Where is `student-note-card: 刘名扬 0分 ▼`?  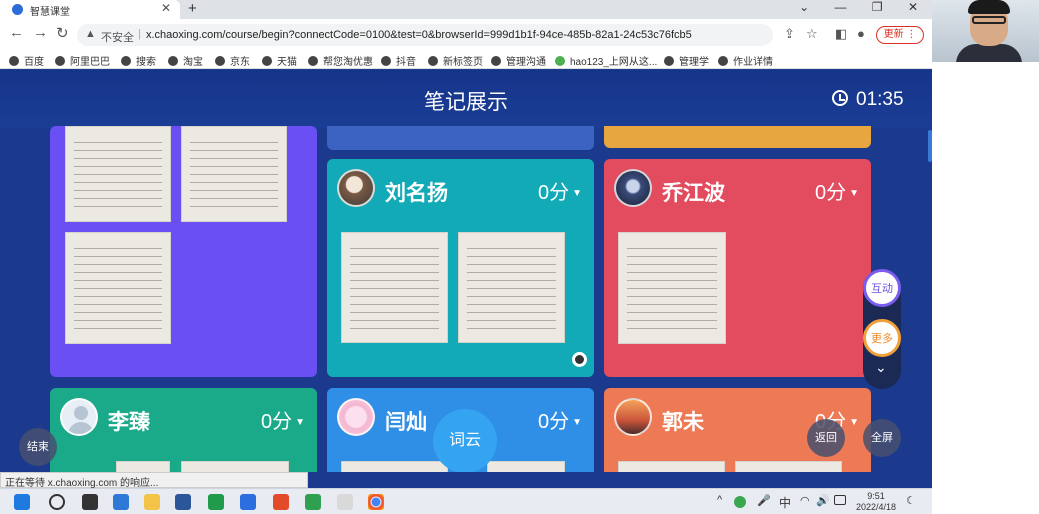 student-note-card: 刘名扬 0分 ▼ is located at coordinates (460, 268).